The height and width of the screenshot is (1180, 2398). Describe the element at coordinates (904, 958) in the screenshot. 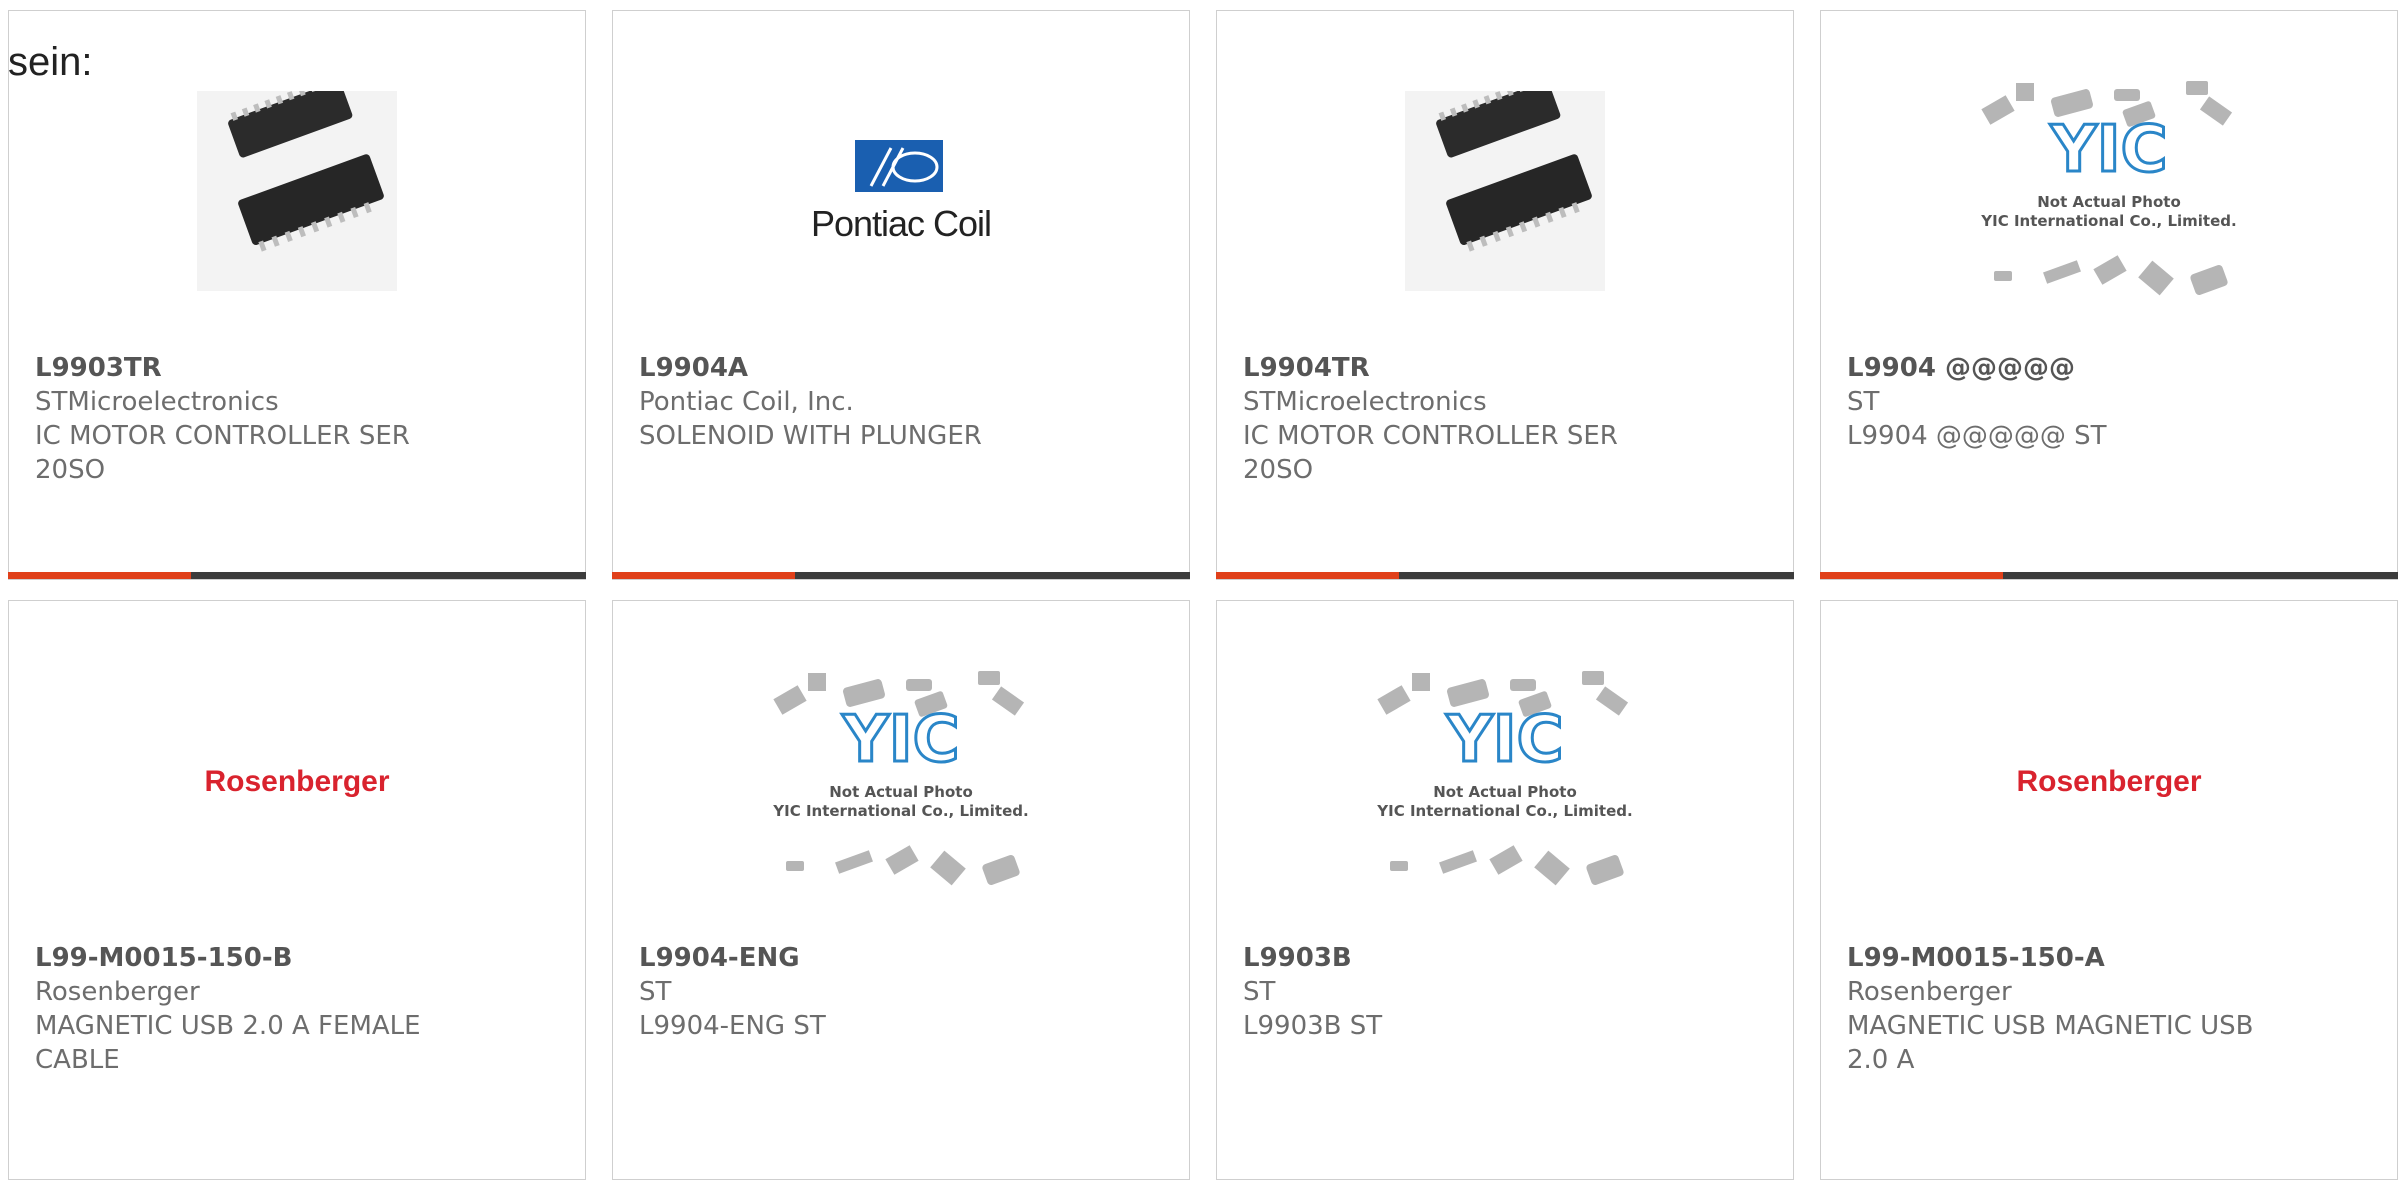

I see `part-number: L9904-ENG` at that location.